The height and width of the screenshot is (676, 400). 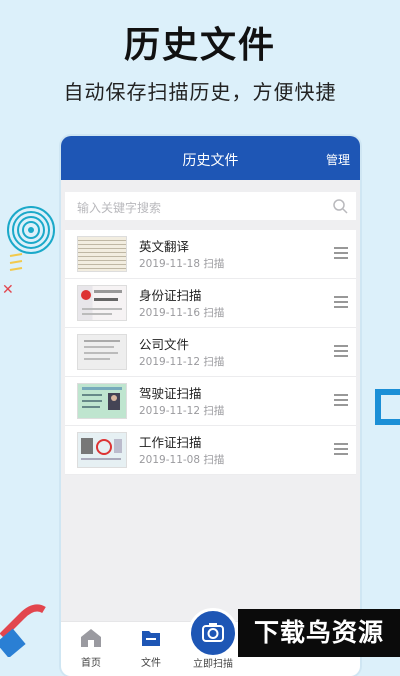 I want to click on camera-icon, so click(x=213, y=632).